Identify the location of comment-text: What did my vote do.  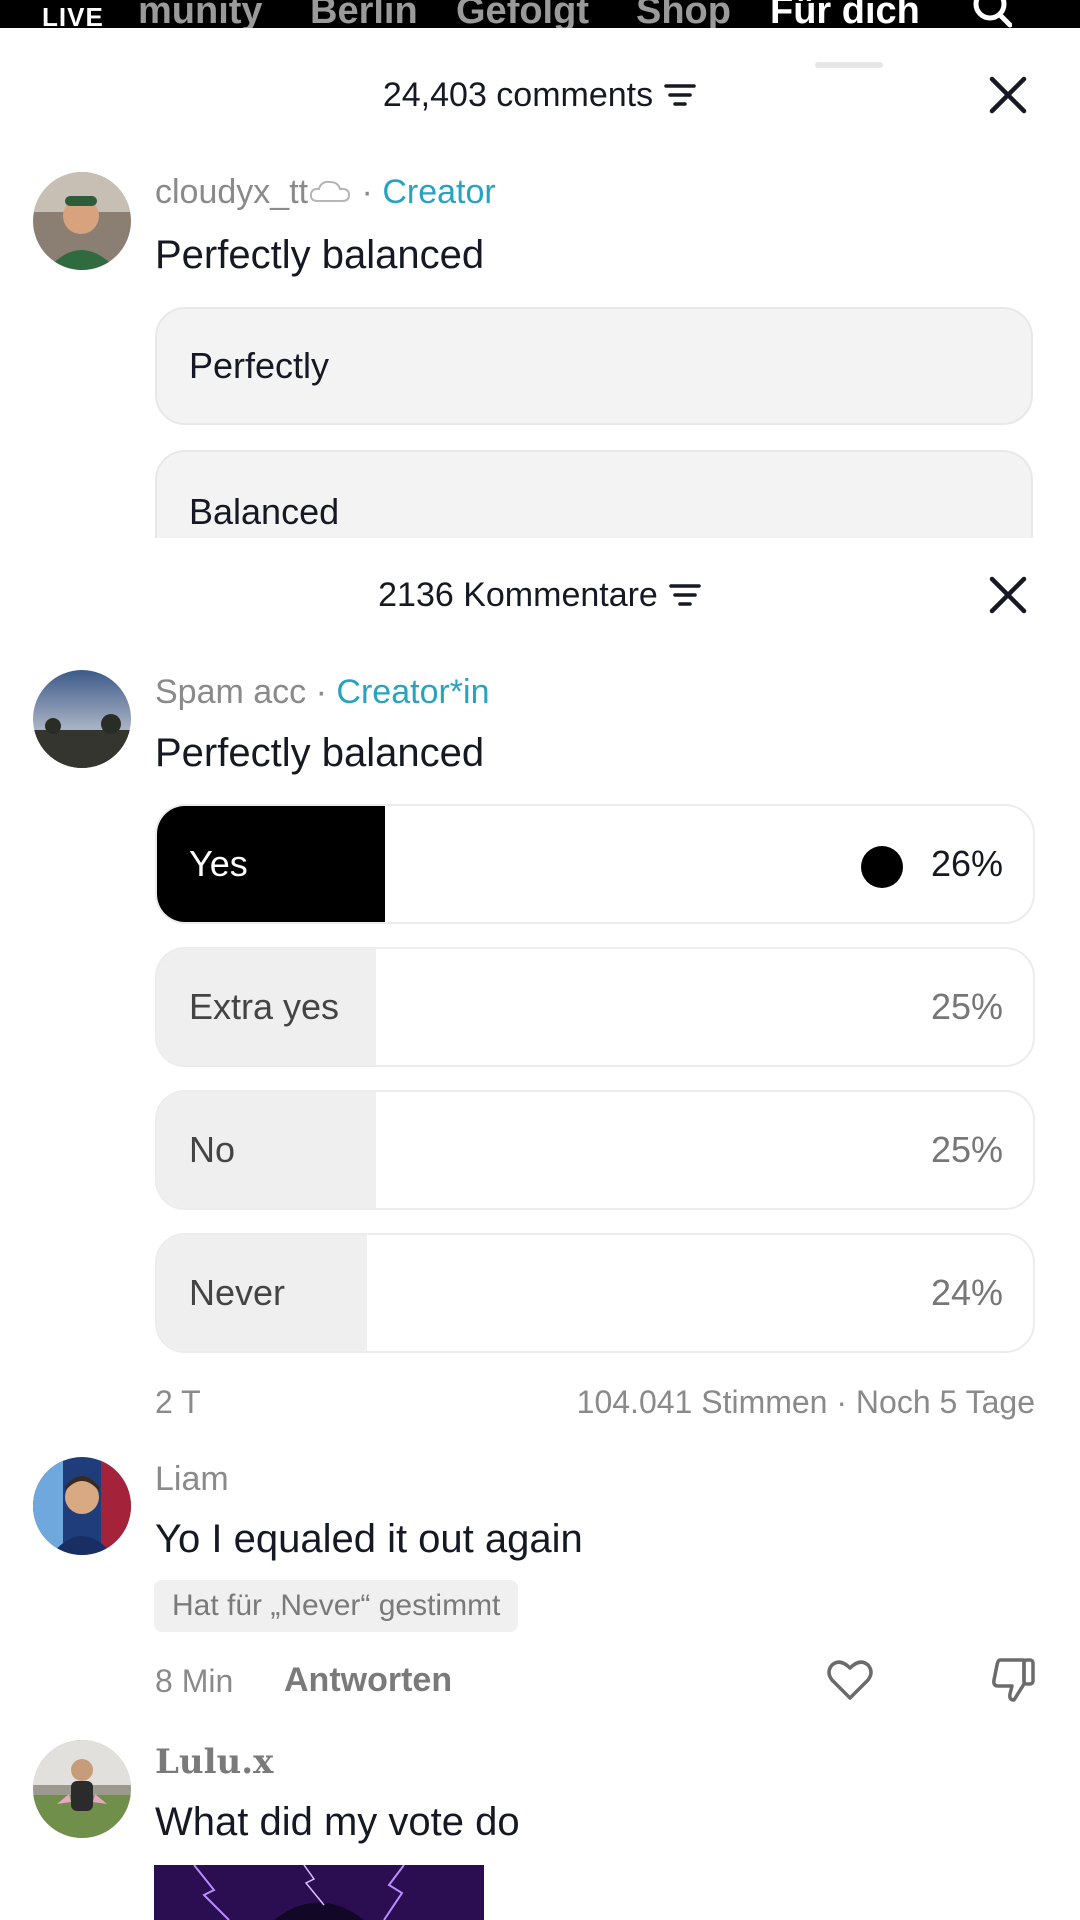
(337, 1822).